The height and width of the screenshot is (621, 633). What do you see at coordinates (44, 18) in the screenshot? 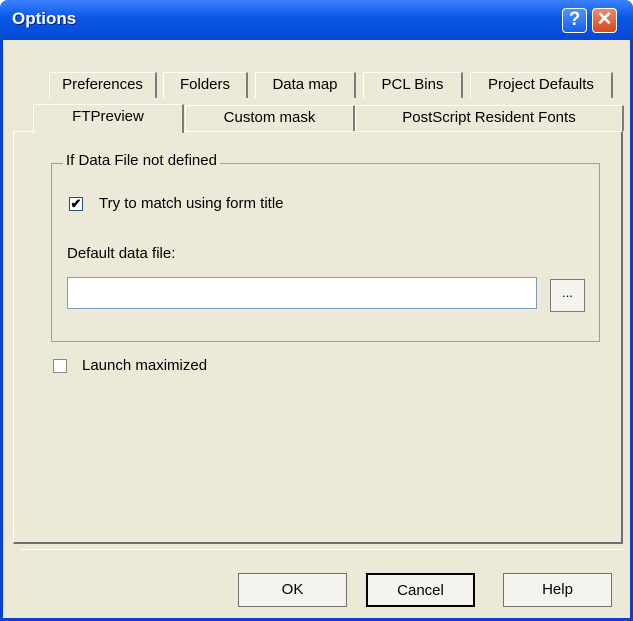
I see `dialog-title: Options` at bounding box center [44, 18].